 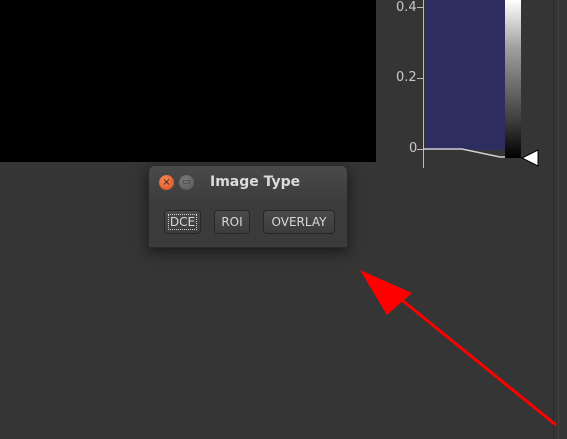 I want to click on dce-button: DCE, so click(x=182, y=222).